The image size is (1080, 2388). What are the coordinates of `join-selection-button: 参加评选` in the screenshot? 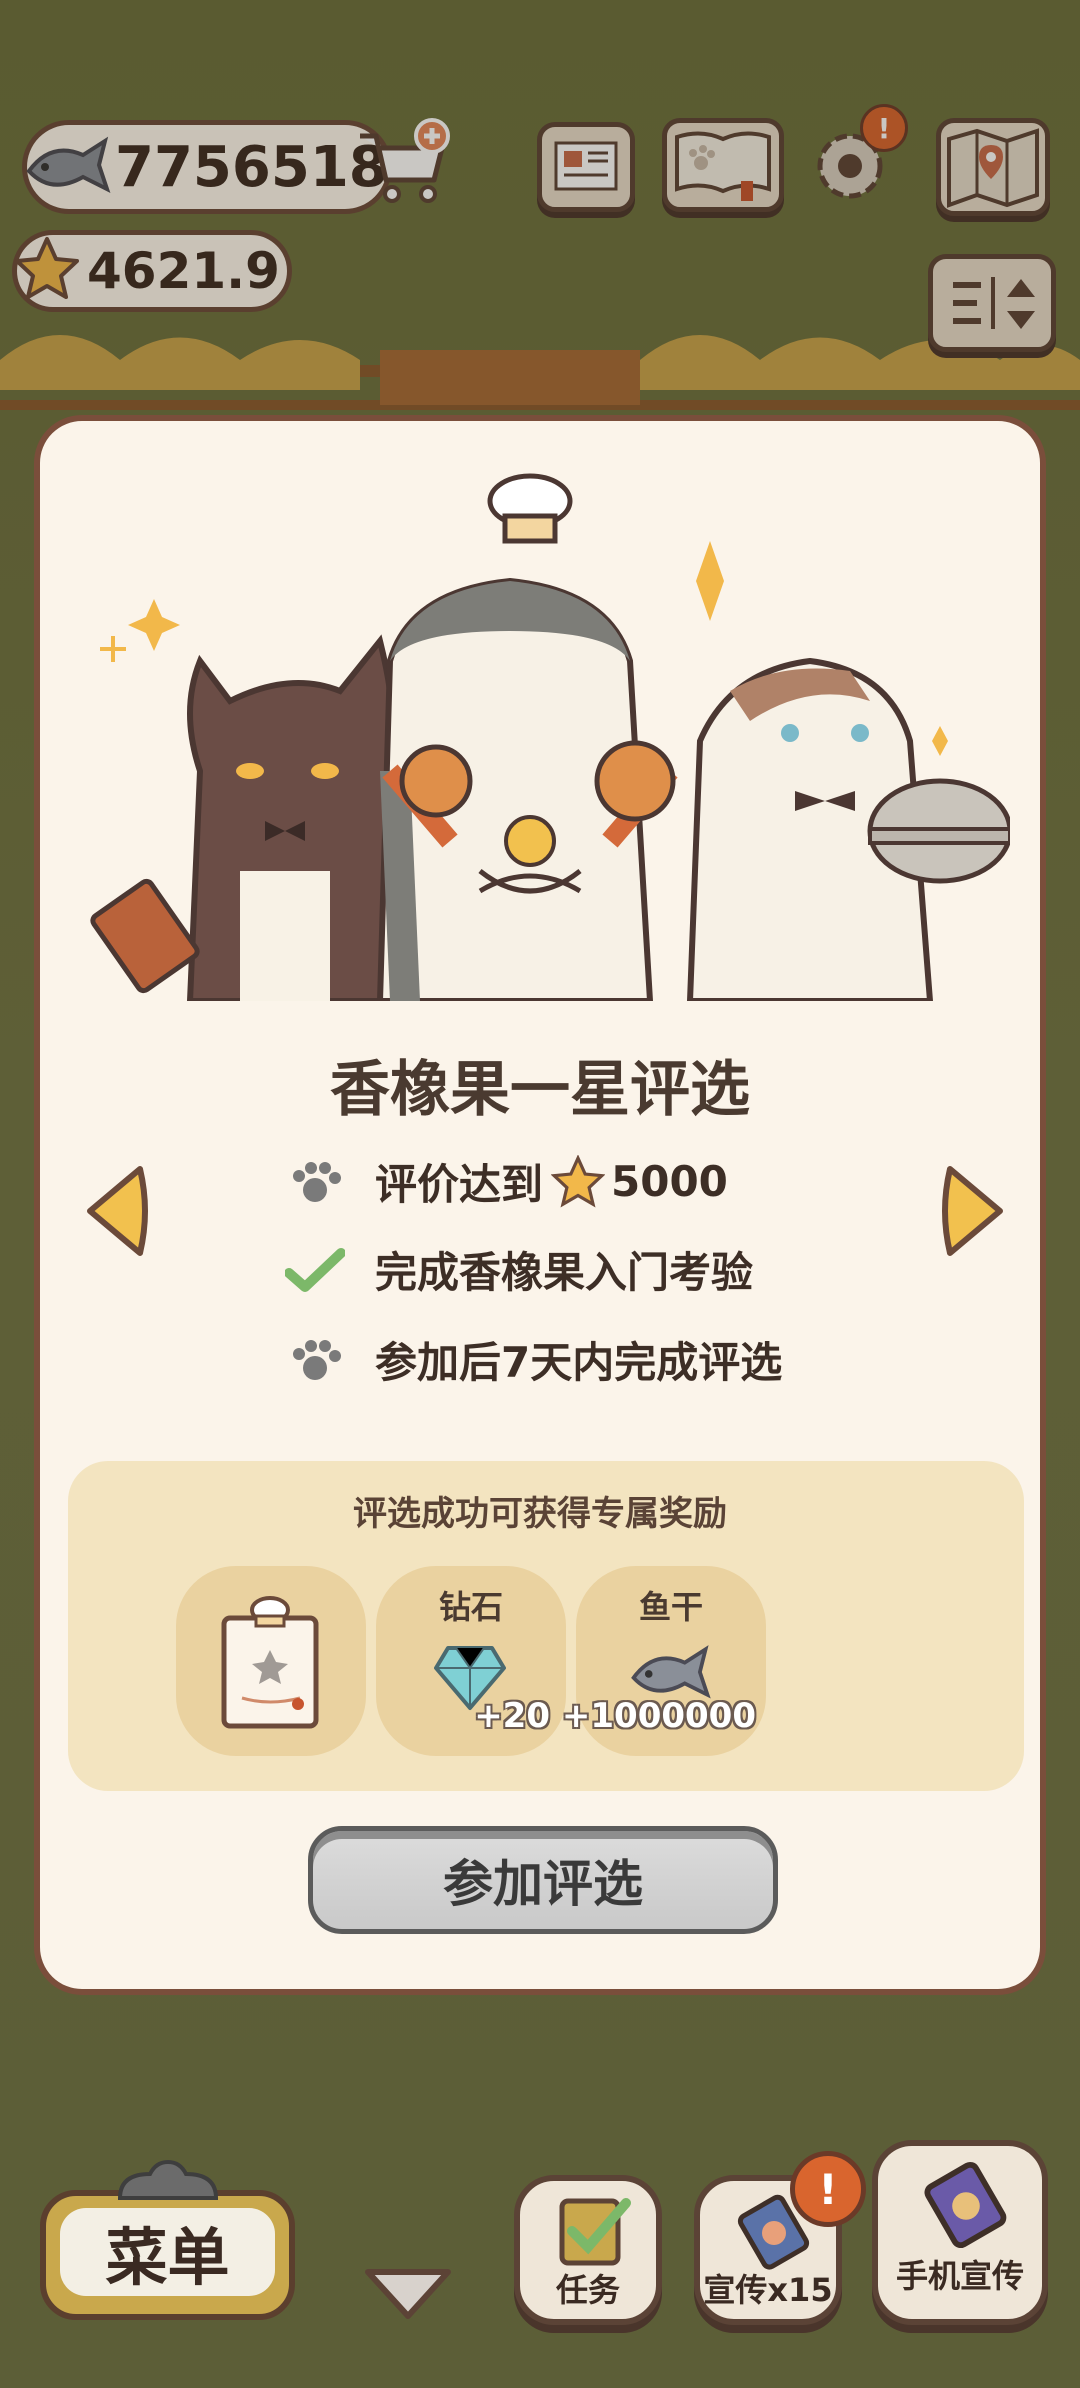 It's located at (543, 1880).